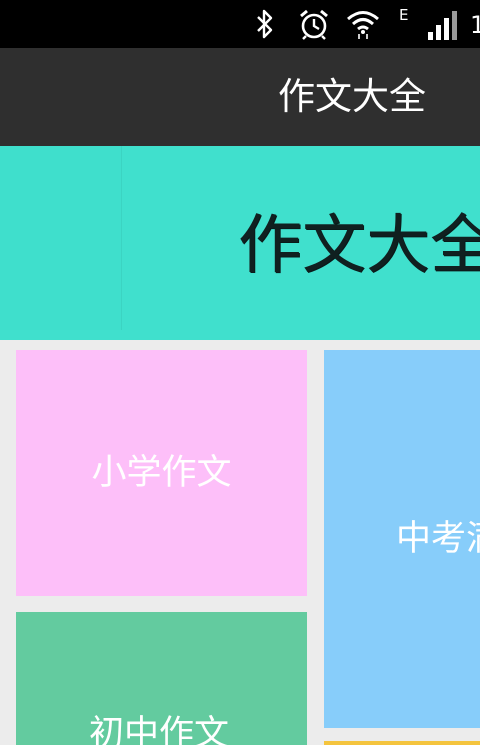 This screenshot has height=745, width=480. What do you see at coordinates (240, 24) in the screenshot?
I see `status-bar: E 1` at bounding box center [240, 24].